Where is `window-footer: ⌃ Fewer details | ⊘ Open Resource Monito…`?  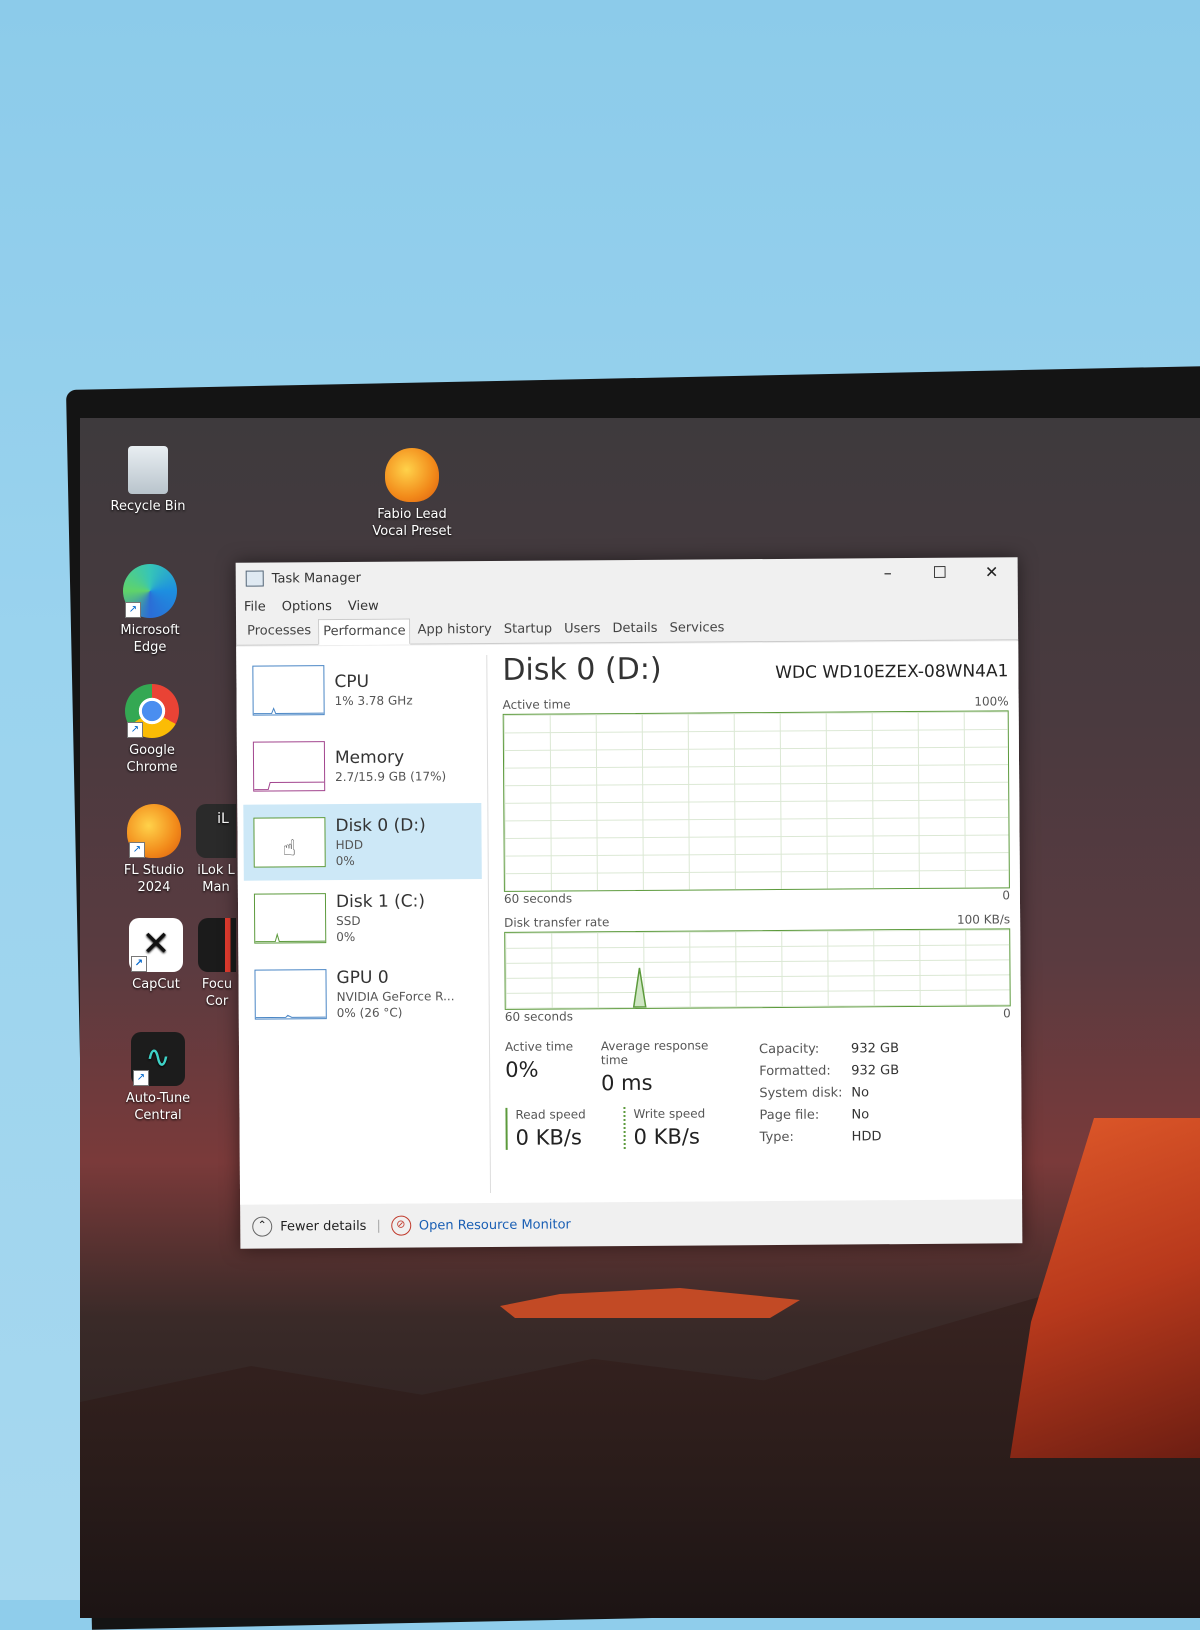 window-footer: ⌃ Fewer details | ⊘ Open Resource Monito… is located at coordinates (631, 1223).